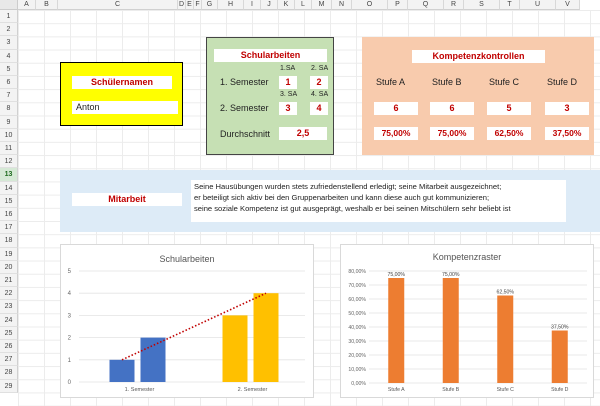  I want to click on row-header-8: 8, so click(9, 109).